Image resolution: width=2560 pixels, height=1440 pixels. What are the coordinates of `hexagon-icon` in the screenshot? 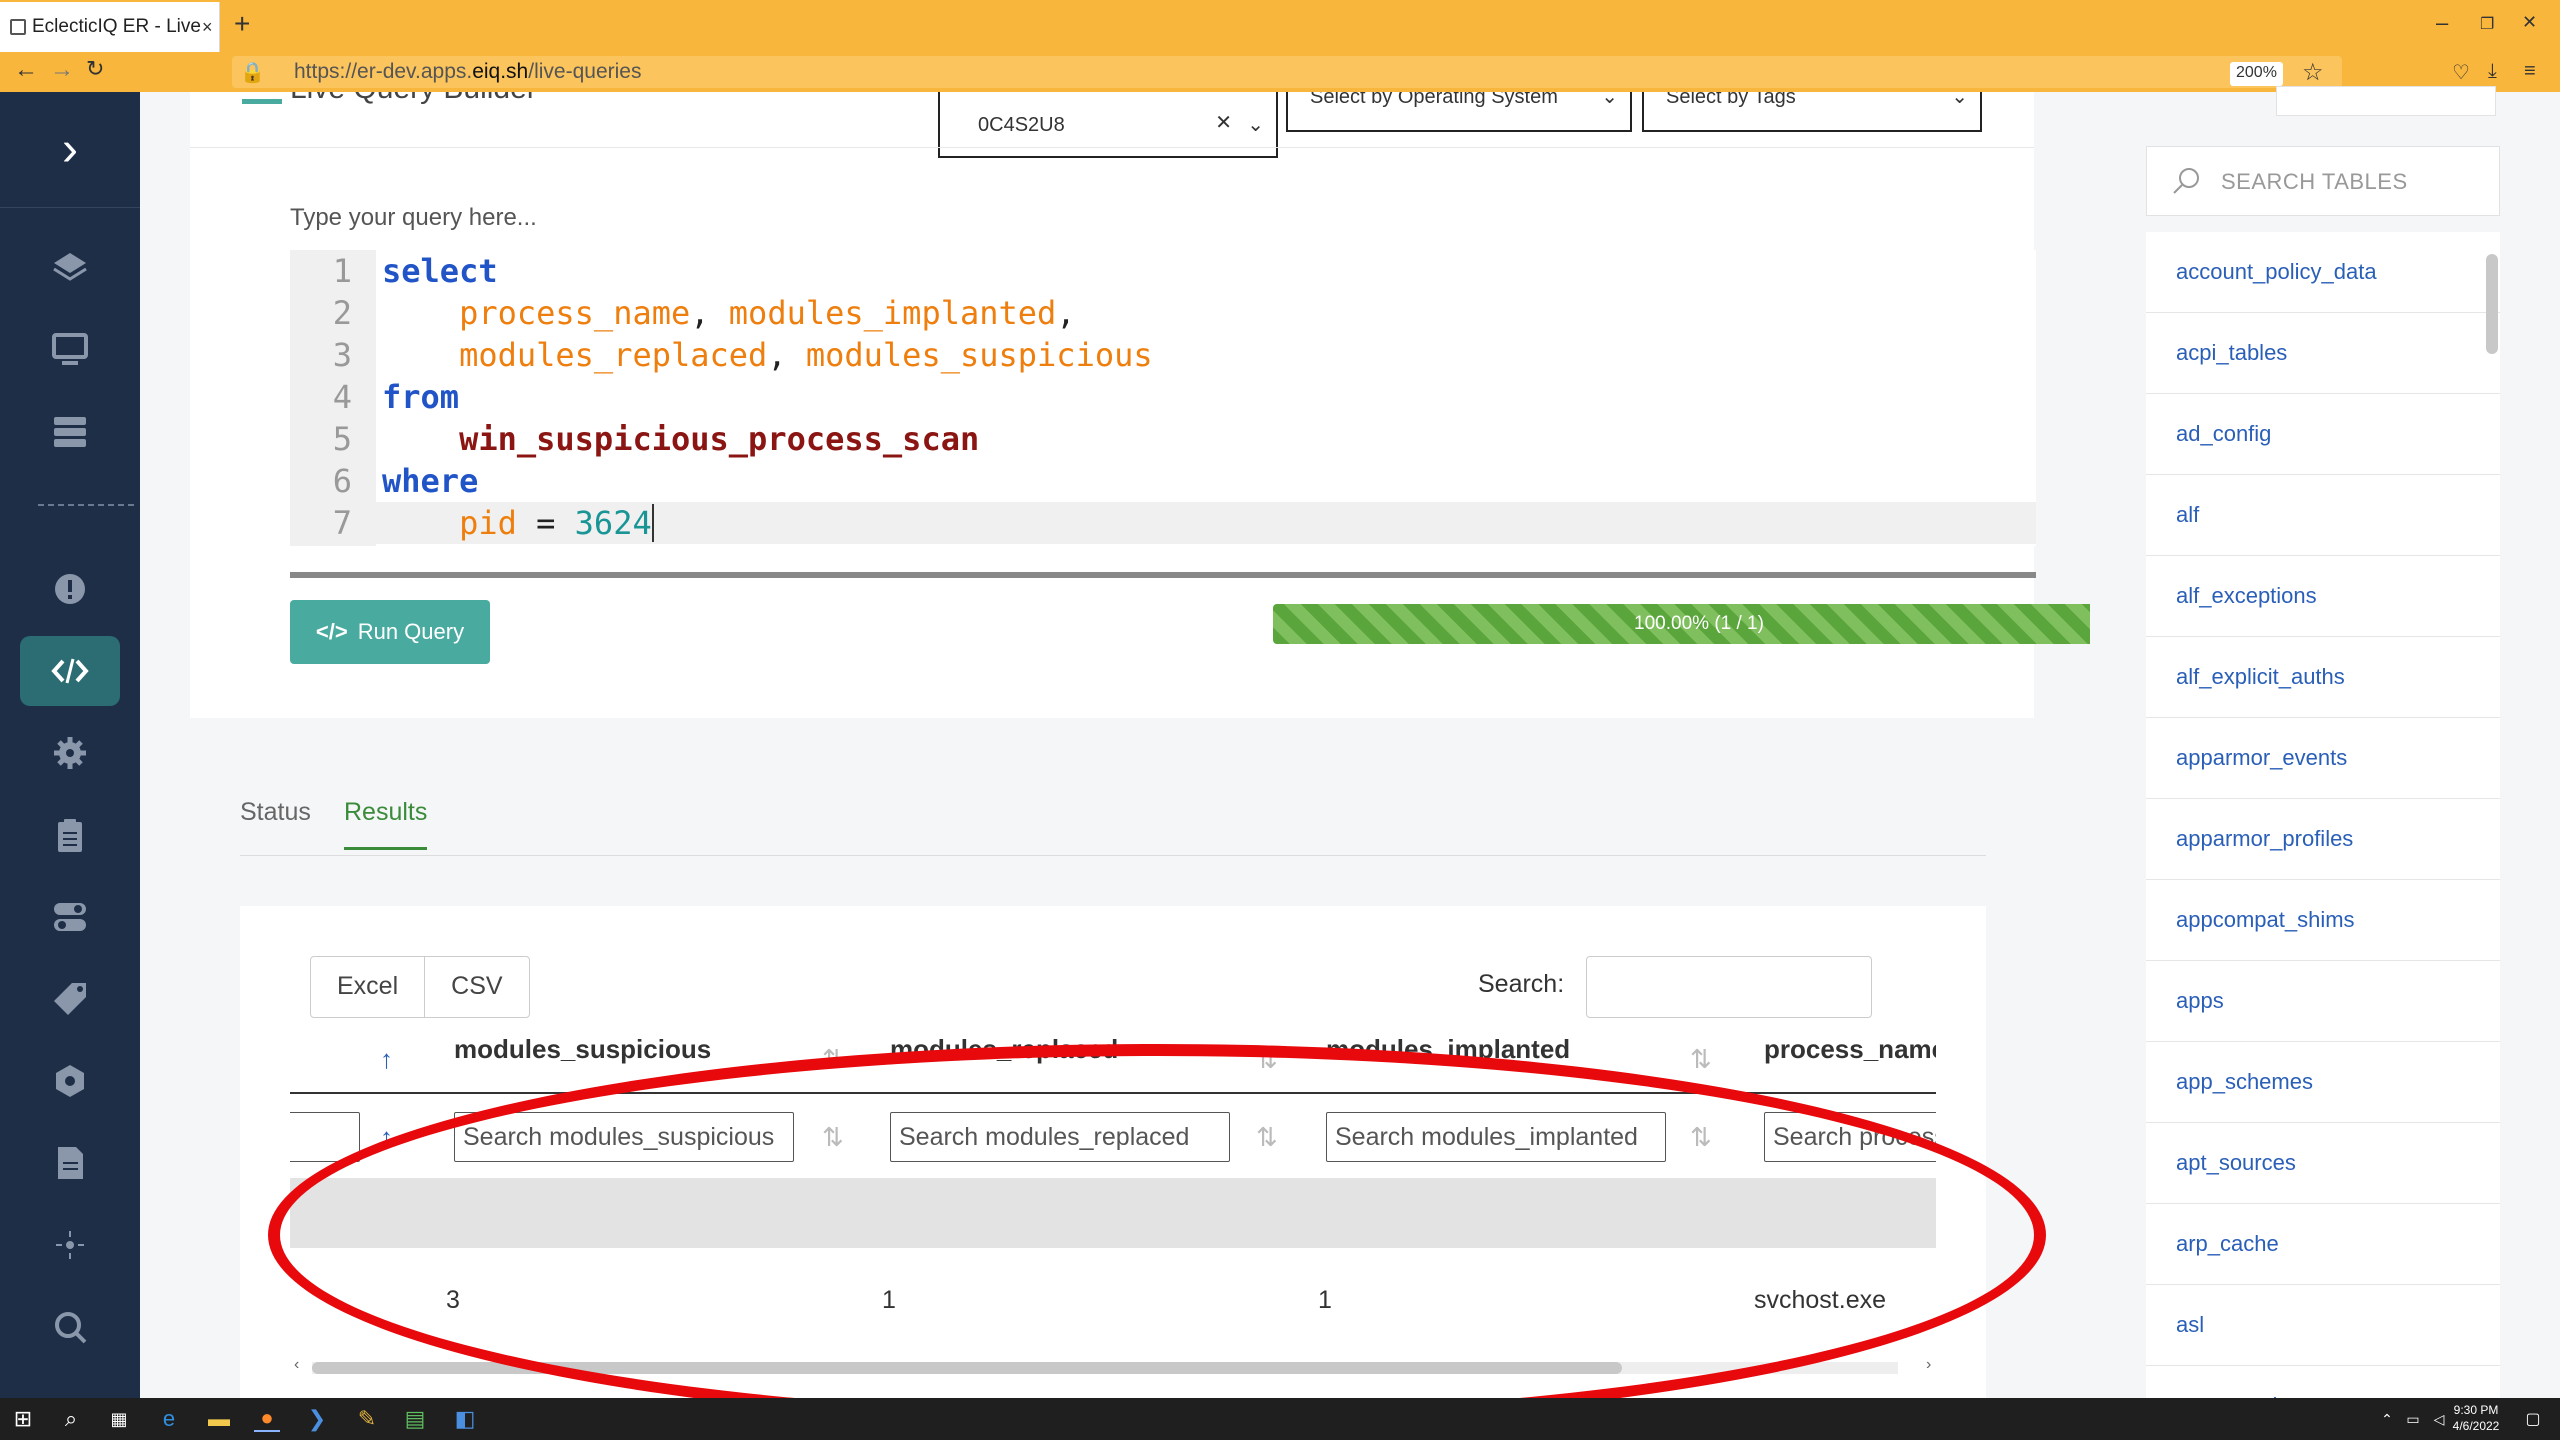 It's located at (70, 1081).